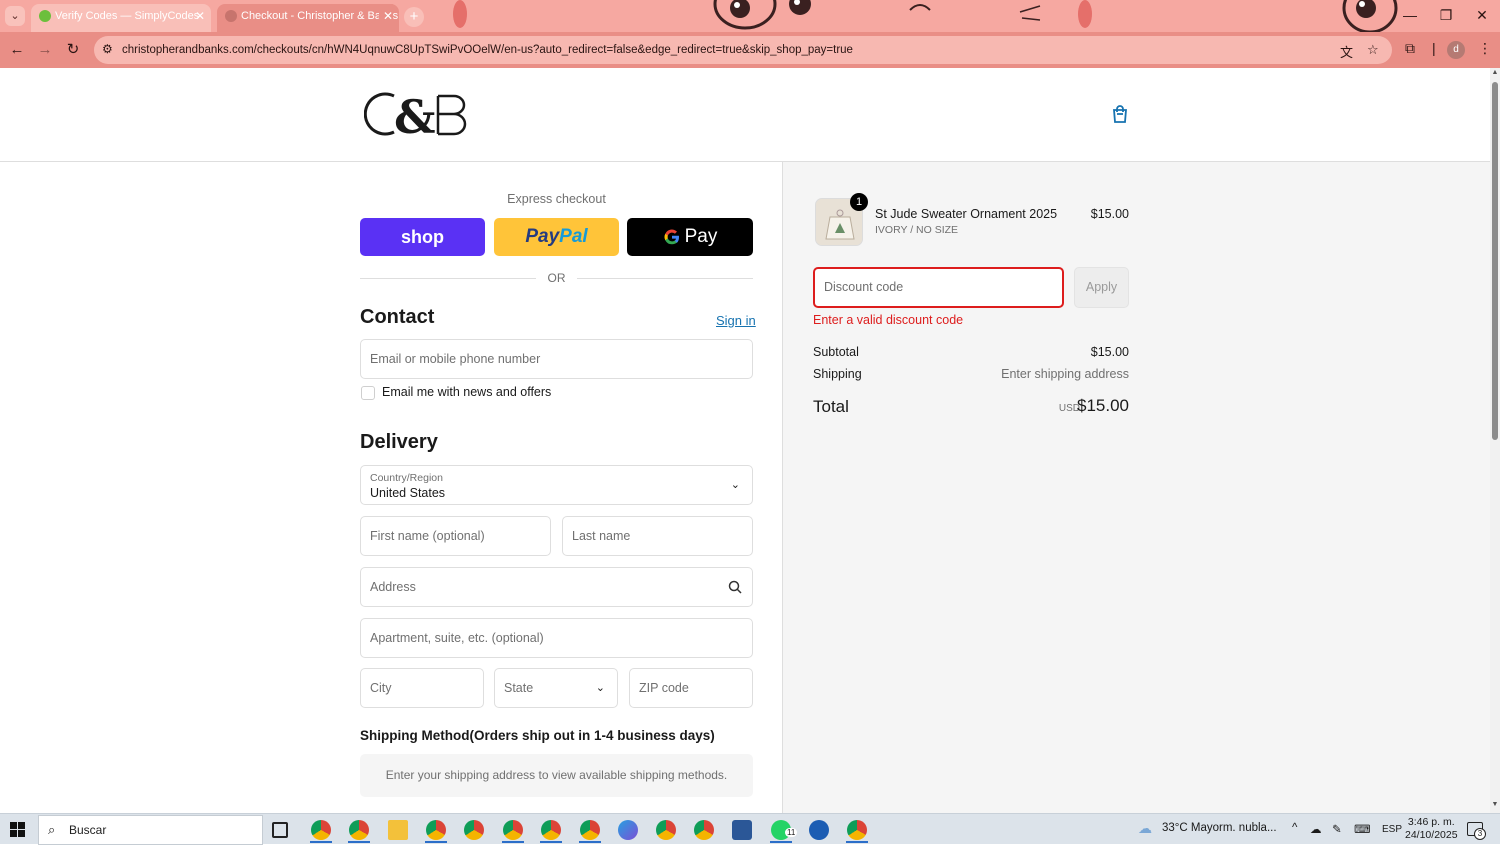 The image size is (1500, 845). Describe the element at coordinates (308, 18) in the screenshot. I see `tab-checkout: Checkout - Christopher & Banks ✕` at that location.